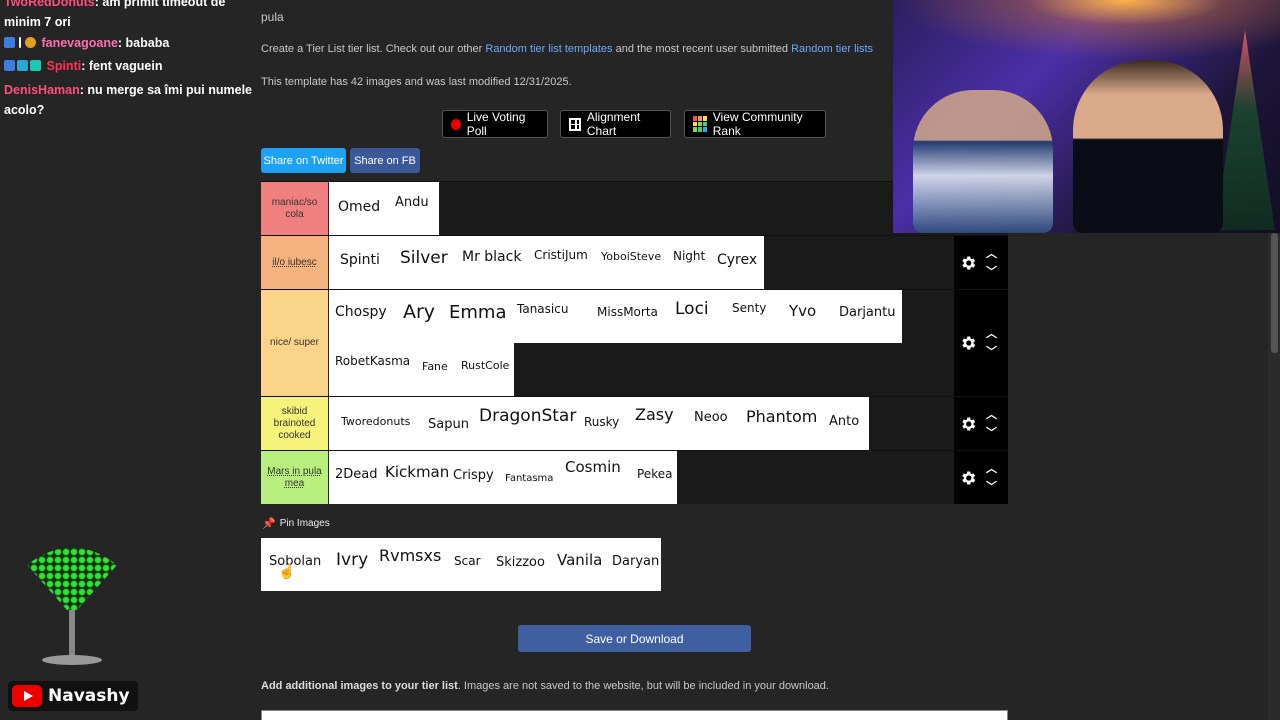  What do you see at coordinates (359, 686) in the screenshot?
I see `additional-images-title: Add additional images to your tier list` at bounding box center [359, 686].